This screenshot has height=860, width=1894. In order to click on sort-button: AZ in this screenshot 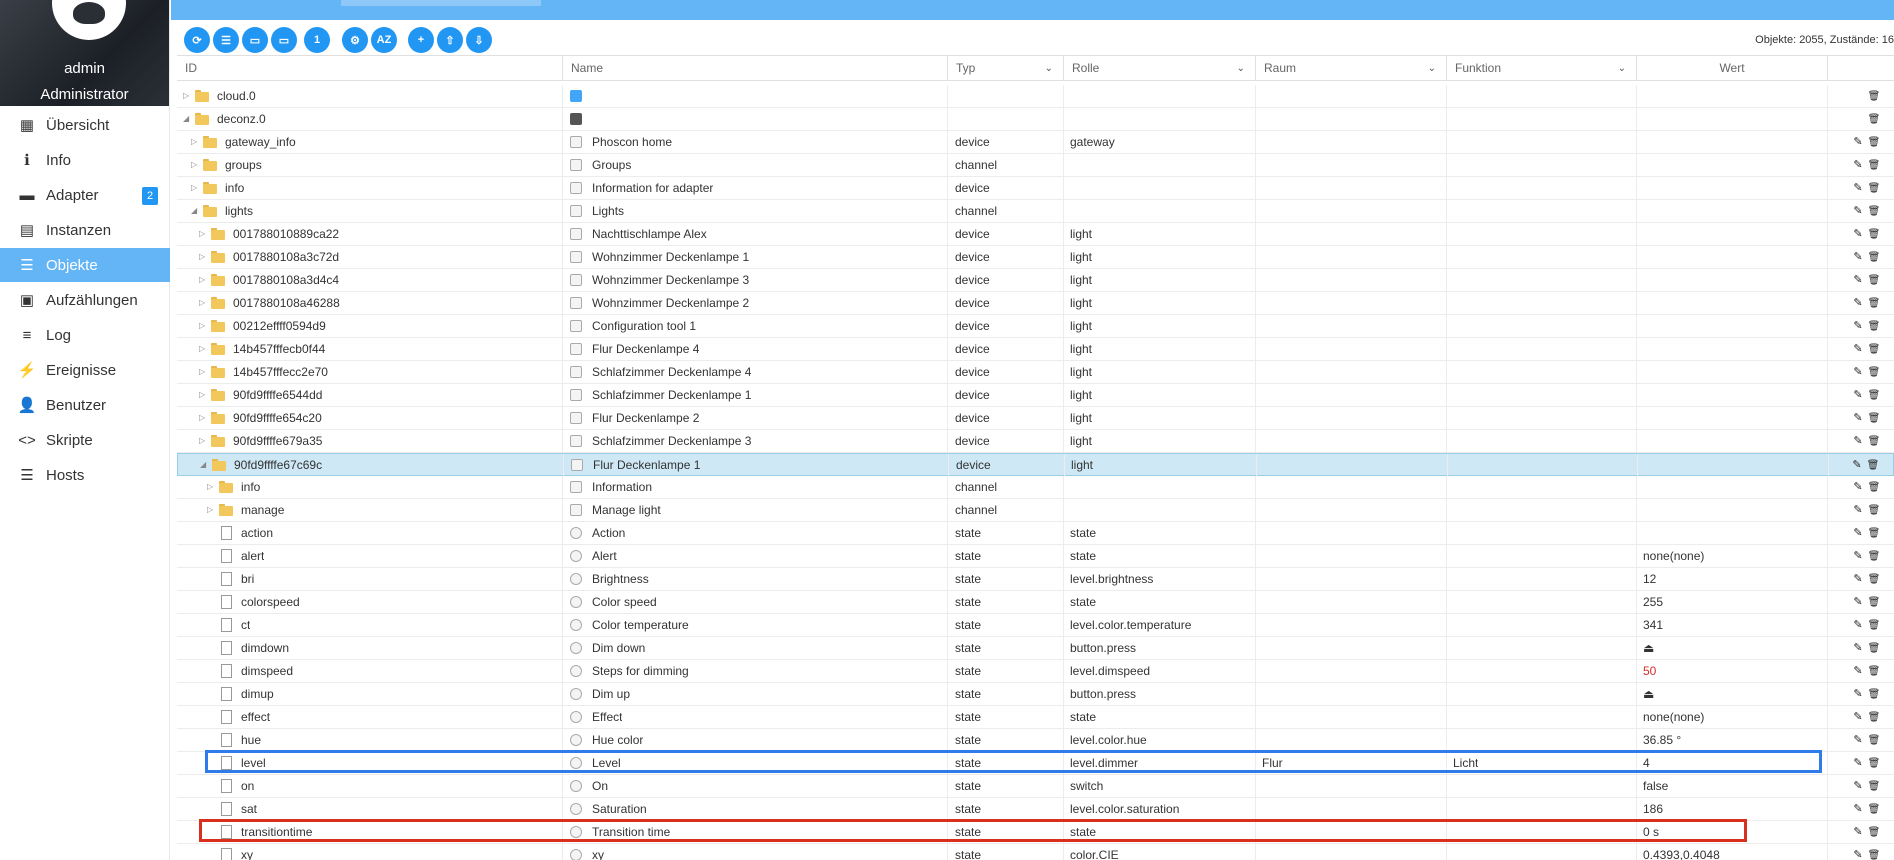, I will do `click(384, 40)`.